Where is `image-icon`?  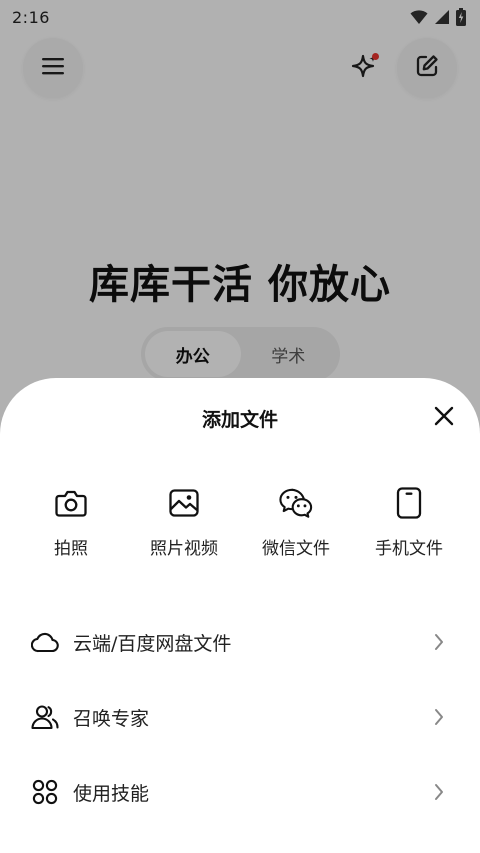
image-icon is located at coordinates (184, 503).